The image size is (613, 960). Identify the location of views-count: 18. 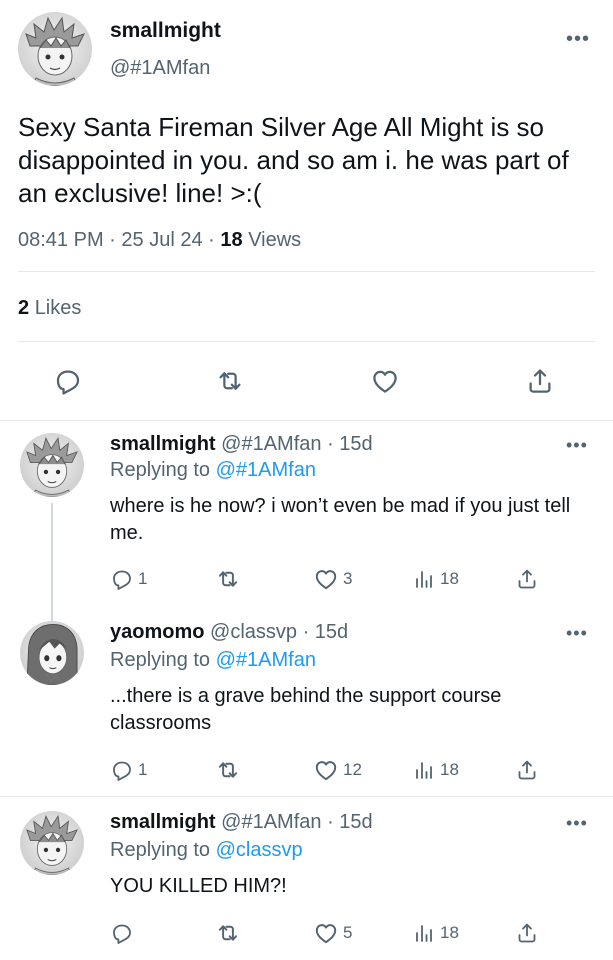
(231, 240).